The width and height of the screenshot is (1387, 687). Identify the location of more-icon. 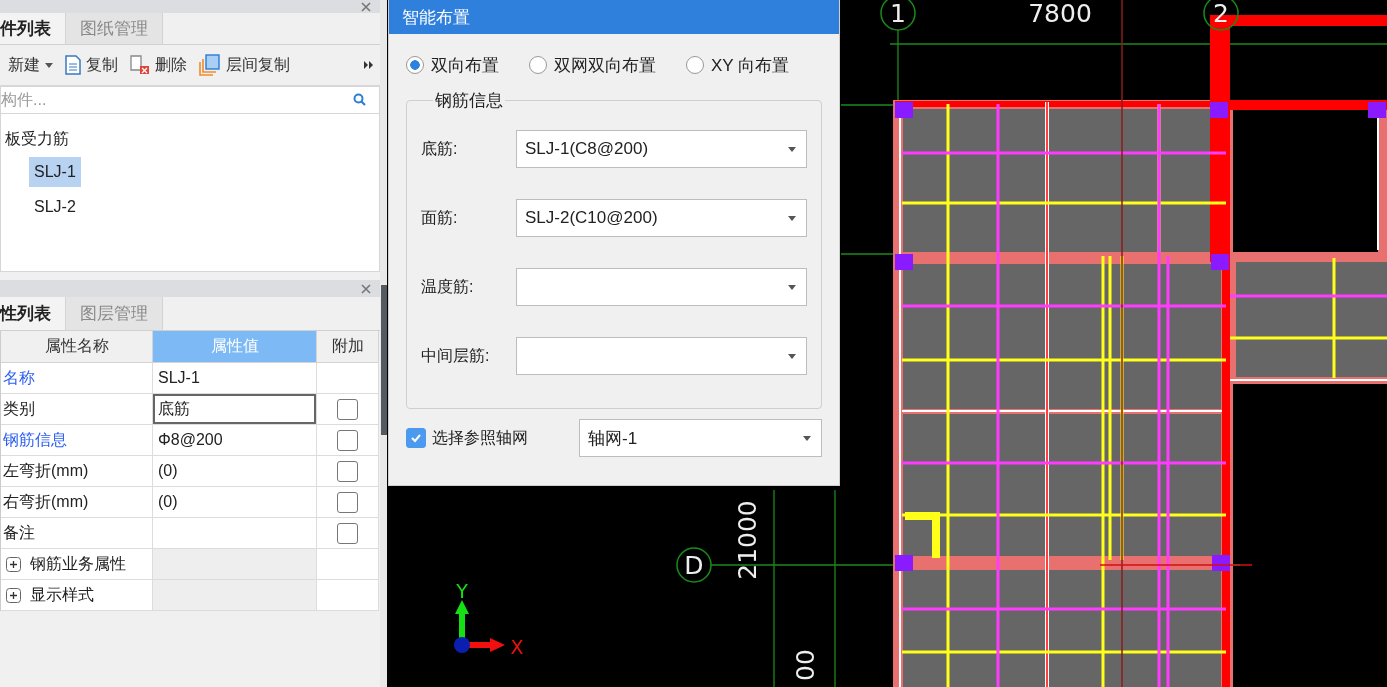
(369, 65).